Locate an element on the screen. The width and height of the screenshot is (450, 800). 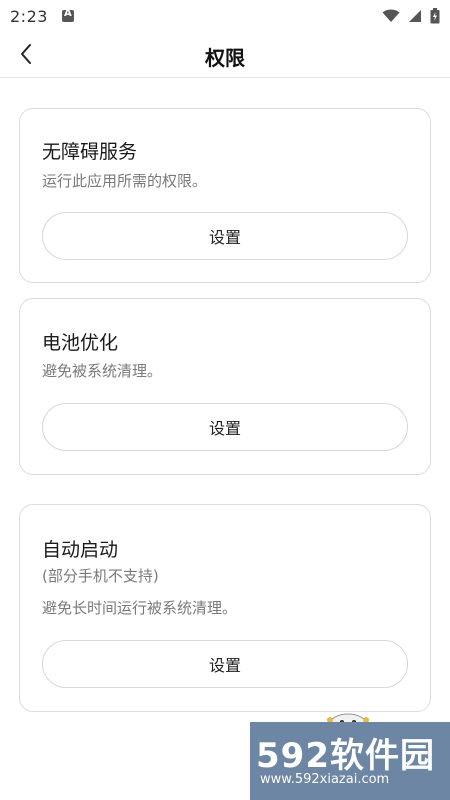
auto-start-note: (部分手机不支持) is located at coordinates (100, 576).